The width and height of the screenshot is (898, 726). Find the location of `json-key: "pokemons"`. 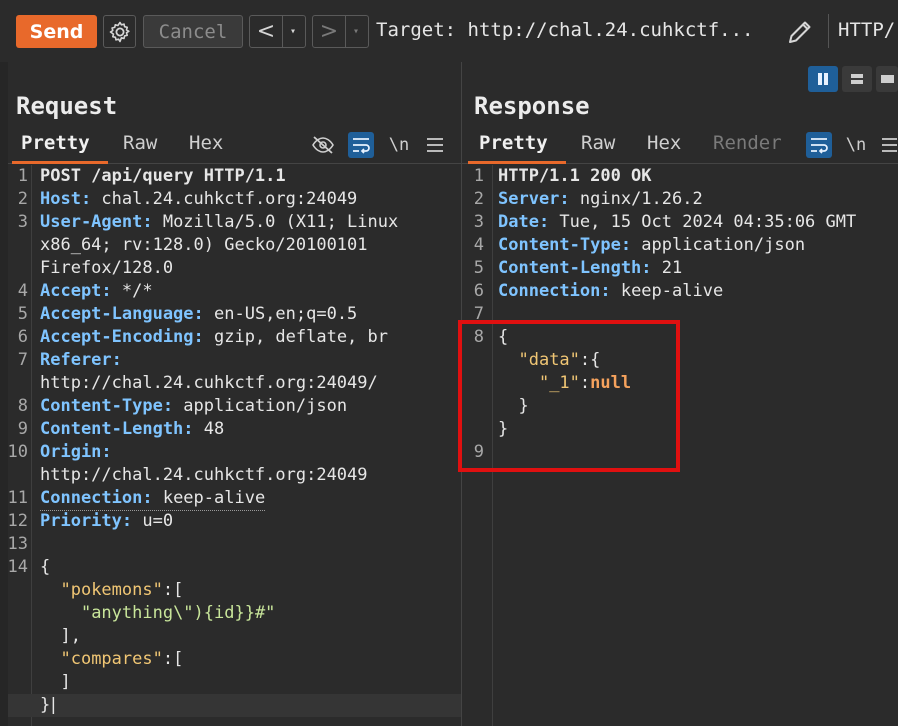

json-key: "pokemons" is located at coordinates (111, 590).